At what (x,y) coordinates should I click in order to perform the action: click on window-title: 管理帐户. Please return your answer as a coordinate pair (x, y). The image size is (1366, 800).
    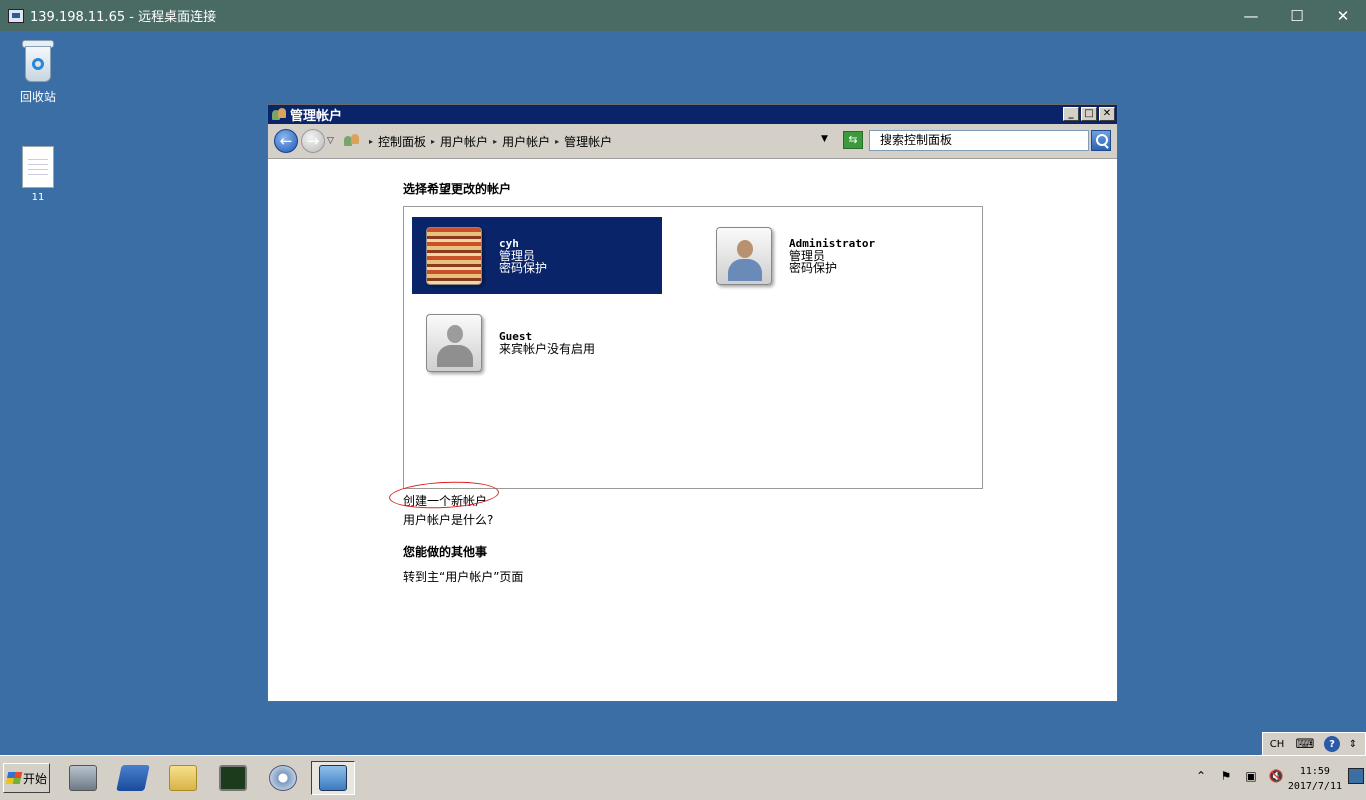
    Looking at the image, I should click on (316, 116).